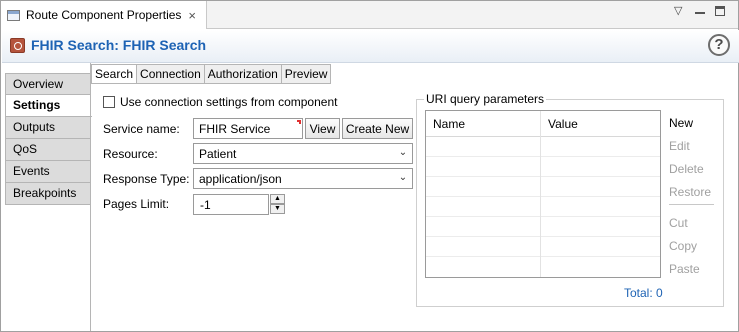  I want to click on properties-icon, so click(13, 15).